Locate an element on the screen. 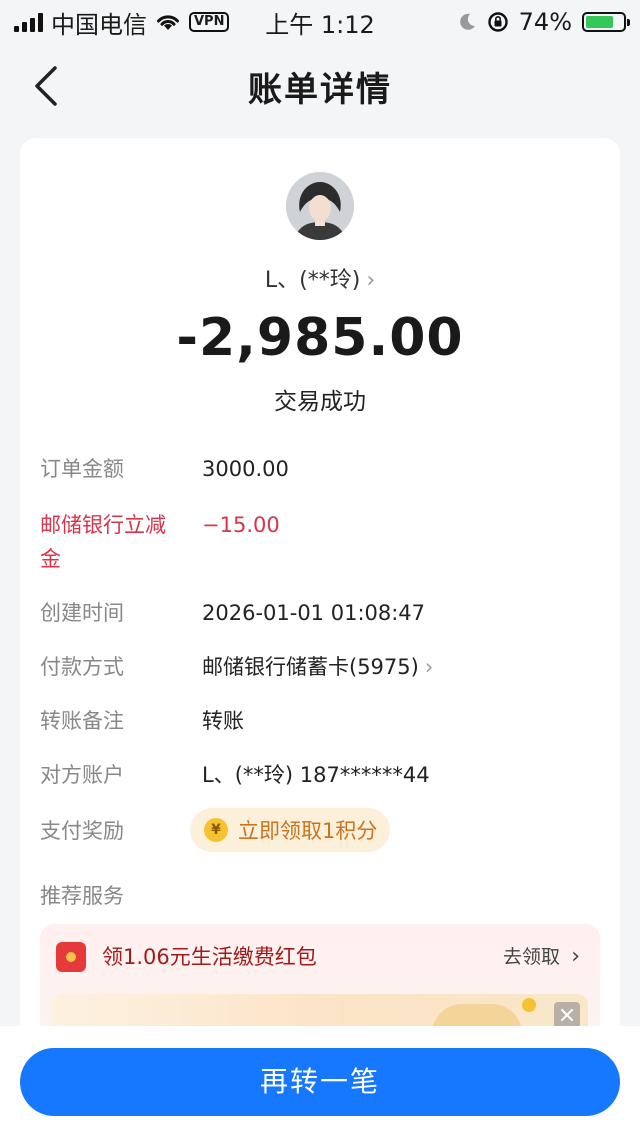 This screenshot has height=1136, width=640. detail-value: 转账 is located at coordinates (223, 721).